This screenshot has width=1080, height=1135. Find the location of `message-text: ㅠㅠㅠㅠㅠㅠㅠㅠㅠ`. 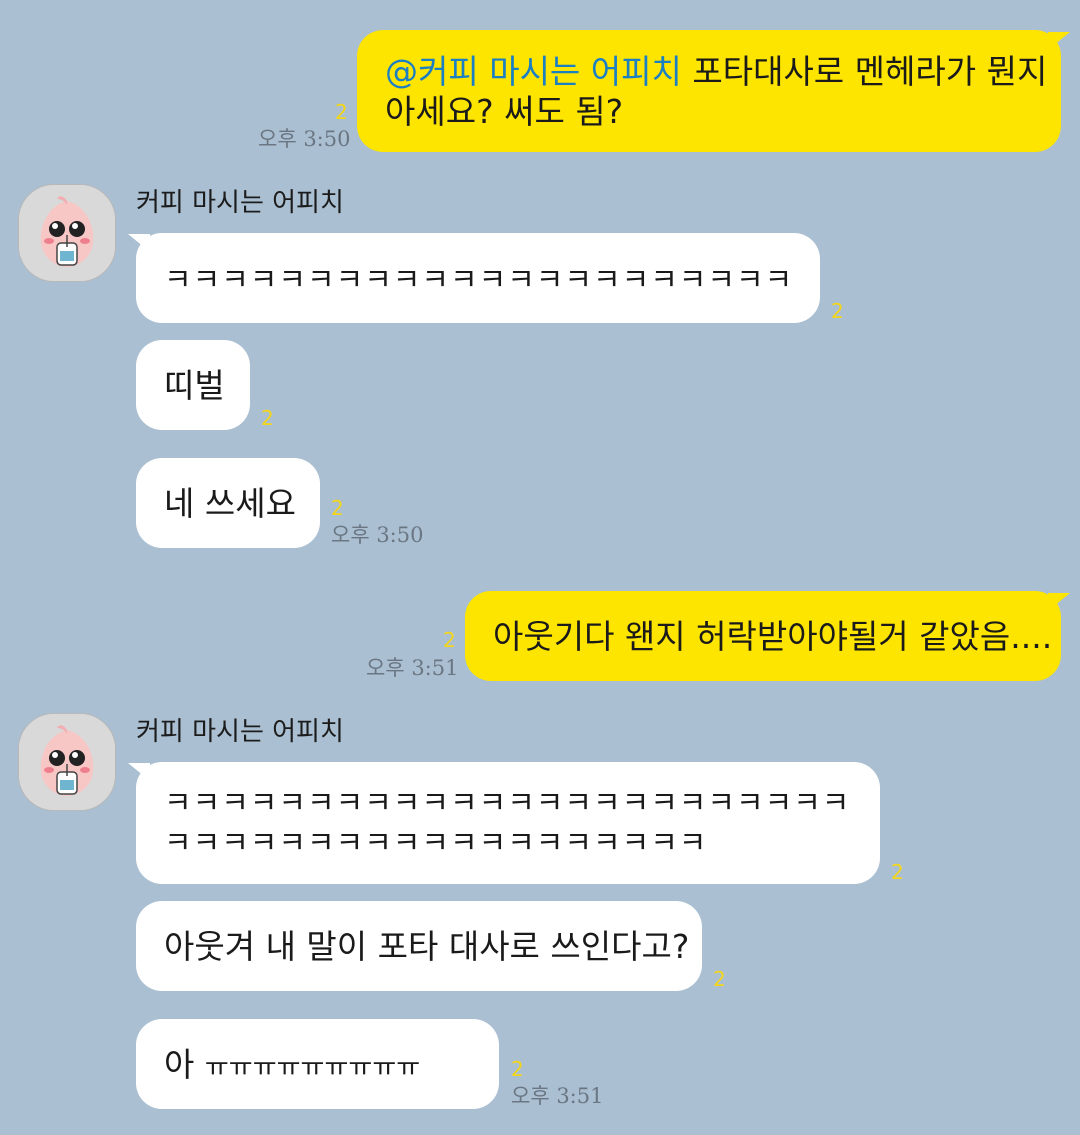

message-text: ㅠㅠㅠㅠㅠㅠㅠㅠㅠ is located at coordinates (312, 1068).